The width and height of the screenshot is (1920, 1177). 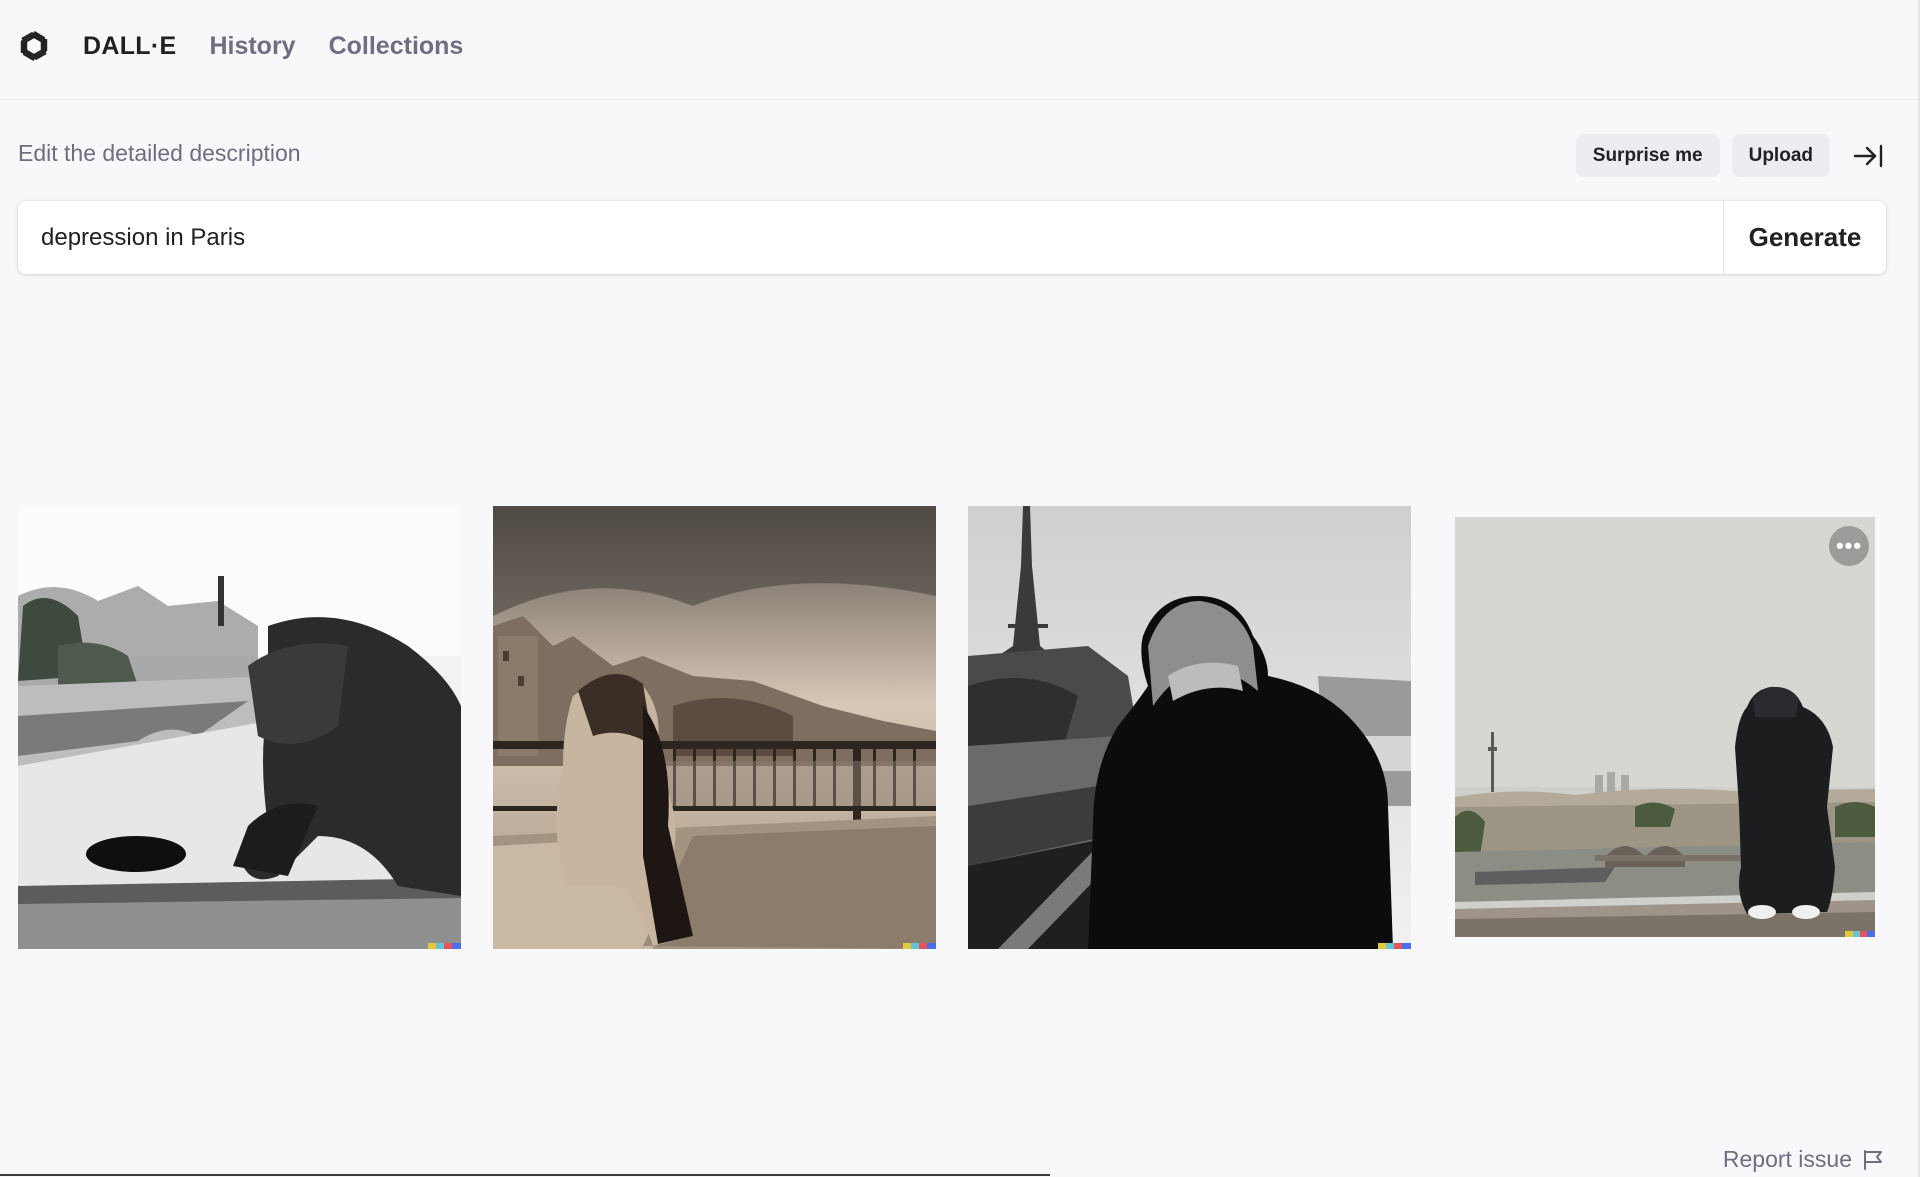 I want to click on ellipsis-icon: •••, so click(x=1849, y=546).